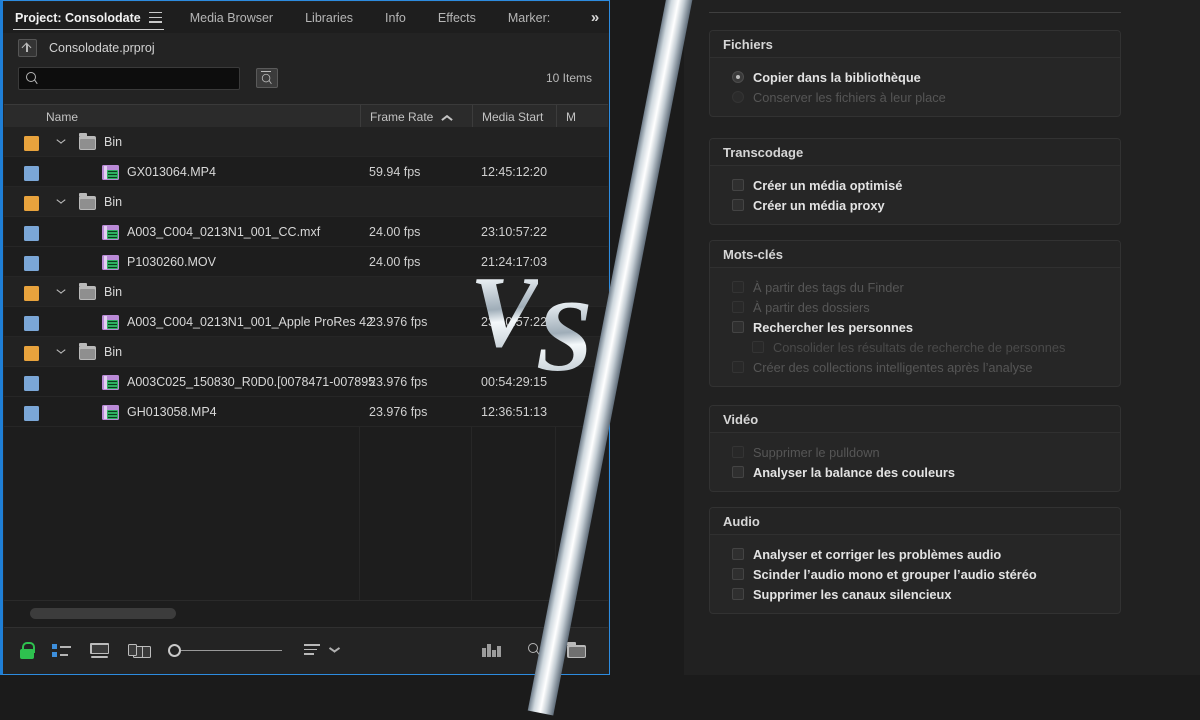 The width and height of the screenshot is (1200, 720). Describe the element at coordinates (231, 650) in the screenshot. I see `slider-track` at that location.